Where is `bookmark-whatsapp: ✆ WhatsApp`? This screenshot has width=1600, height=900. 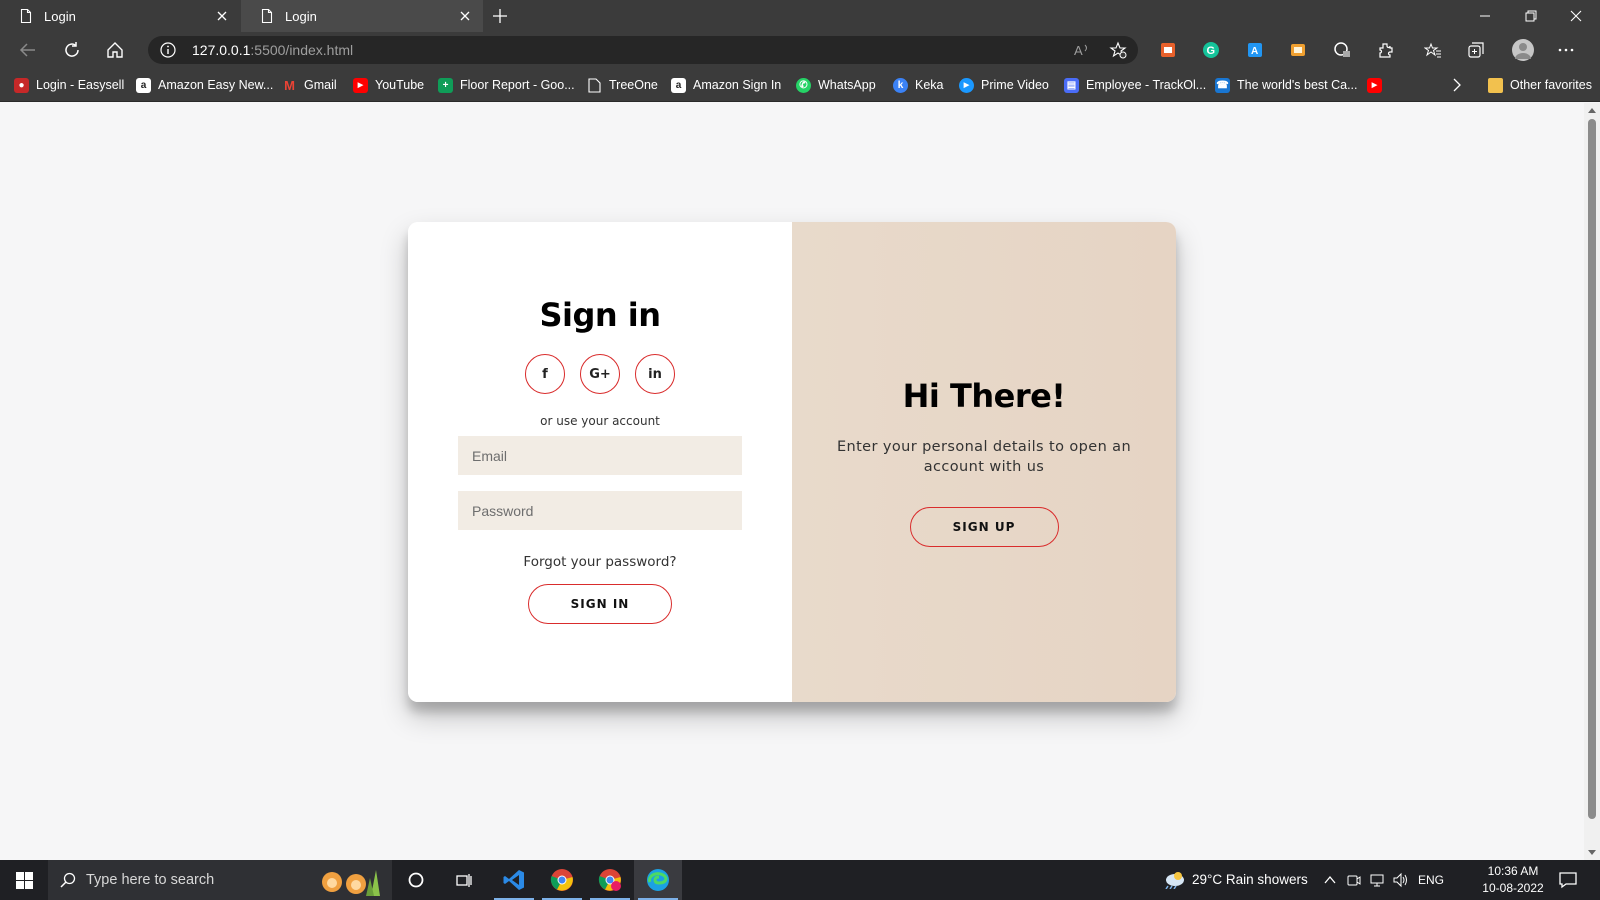 bookmark-whatsapp: ✆ WhatsApp is located at coordinates (836, 85).